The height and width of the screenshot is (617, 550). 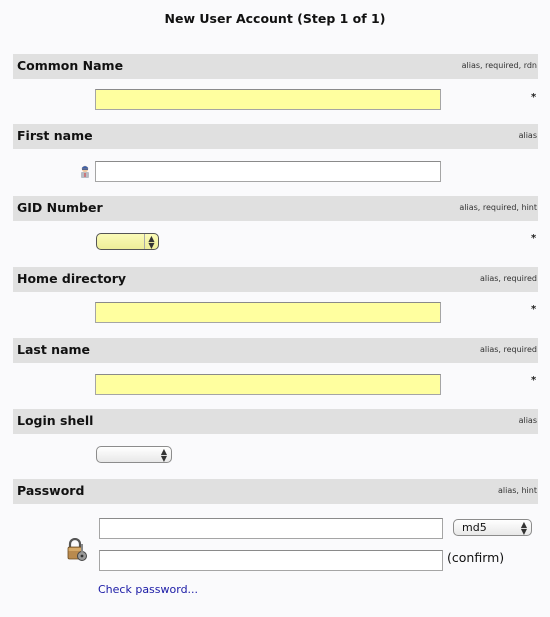 What do you see at coordinates (275, 350) in the screenshot?
I see `field-header-last-name: Last name alias, required` at bounding box center [275, 350].